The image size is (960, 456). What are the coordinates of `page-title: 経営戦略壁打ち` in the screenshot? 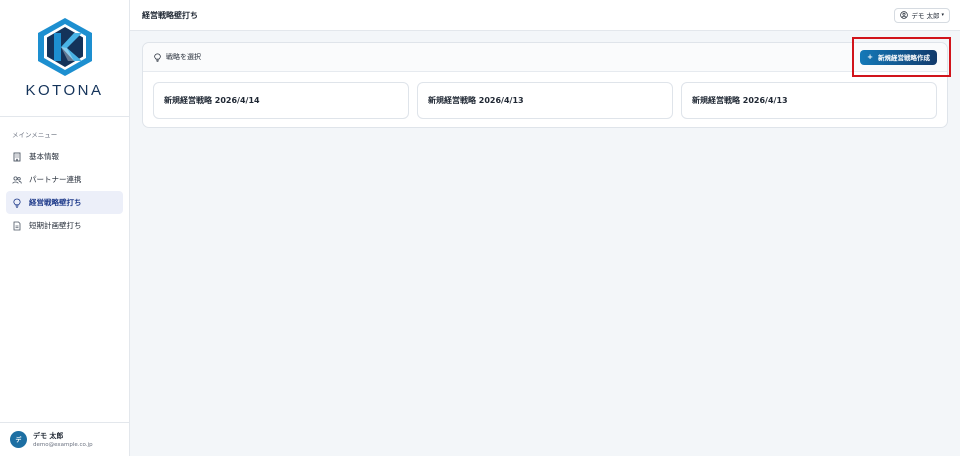 It's located at (170, 15).